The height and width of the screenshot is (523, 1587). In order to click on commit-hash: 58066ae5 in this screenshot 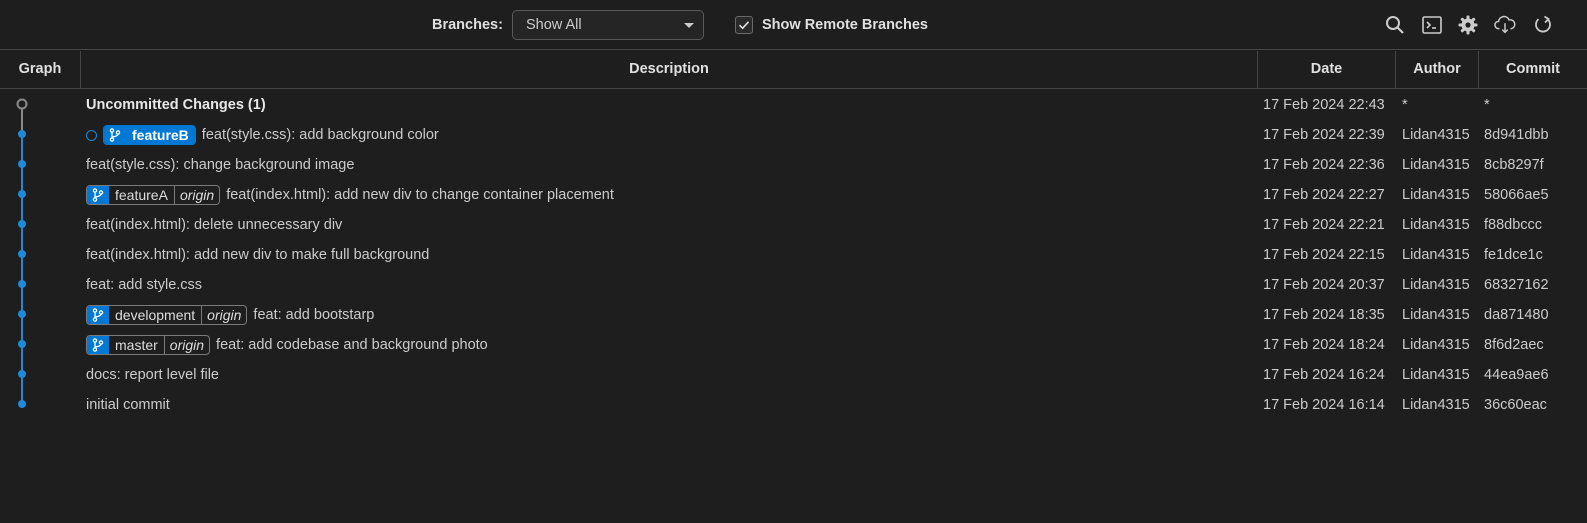, I will do `click(1516, 195)`.